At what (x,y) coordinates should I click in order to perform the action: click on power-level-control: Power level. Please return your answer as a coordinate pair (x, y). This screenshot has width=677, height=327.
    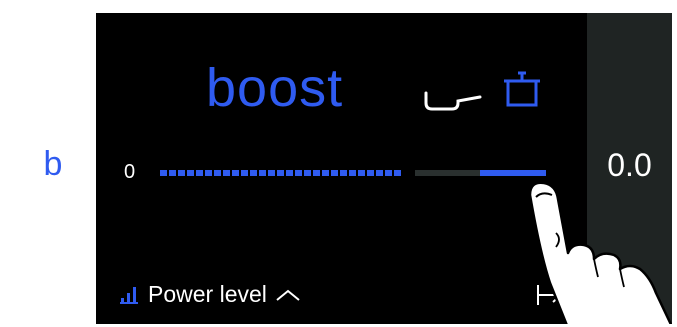
    Looking at the image, I should click on (210, 294).